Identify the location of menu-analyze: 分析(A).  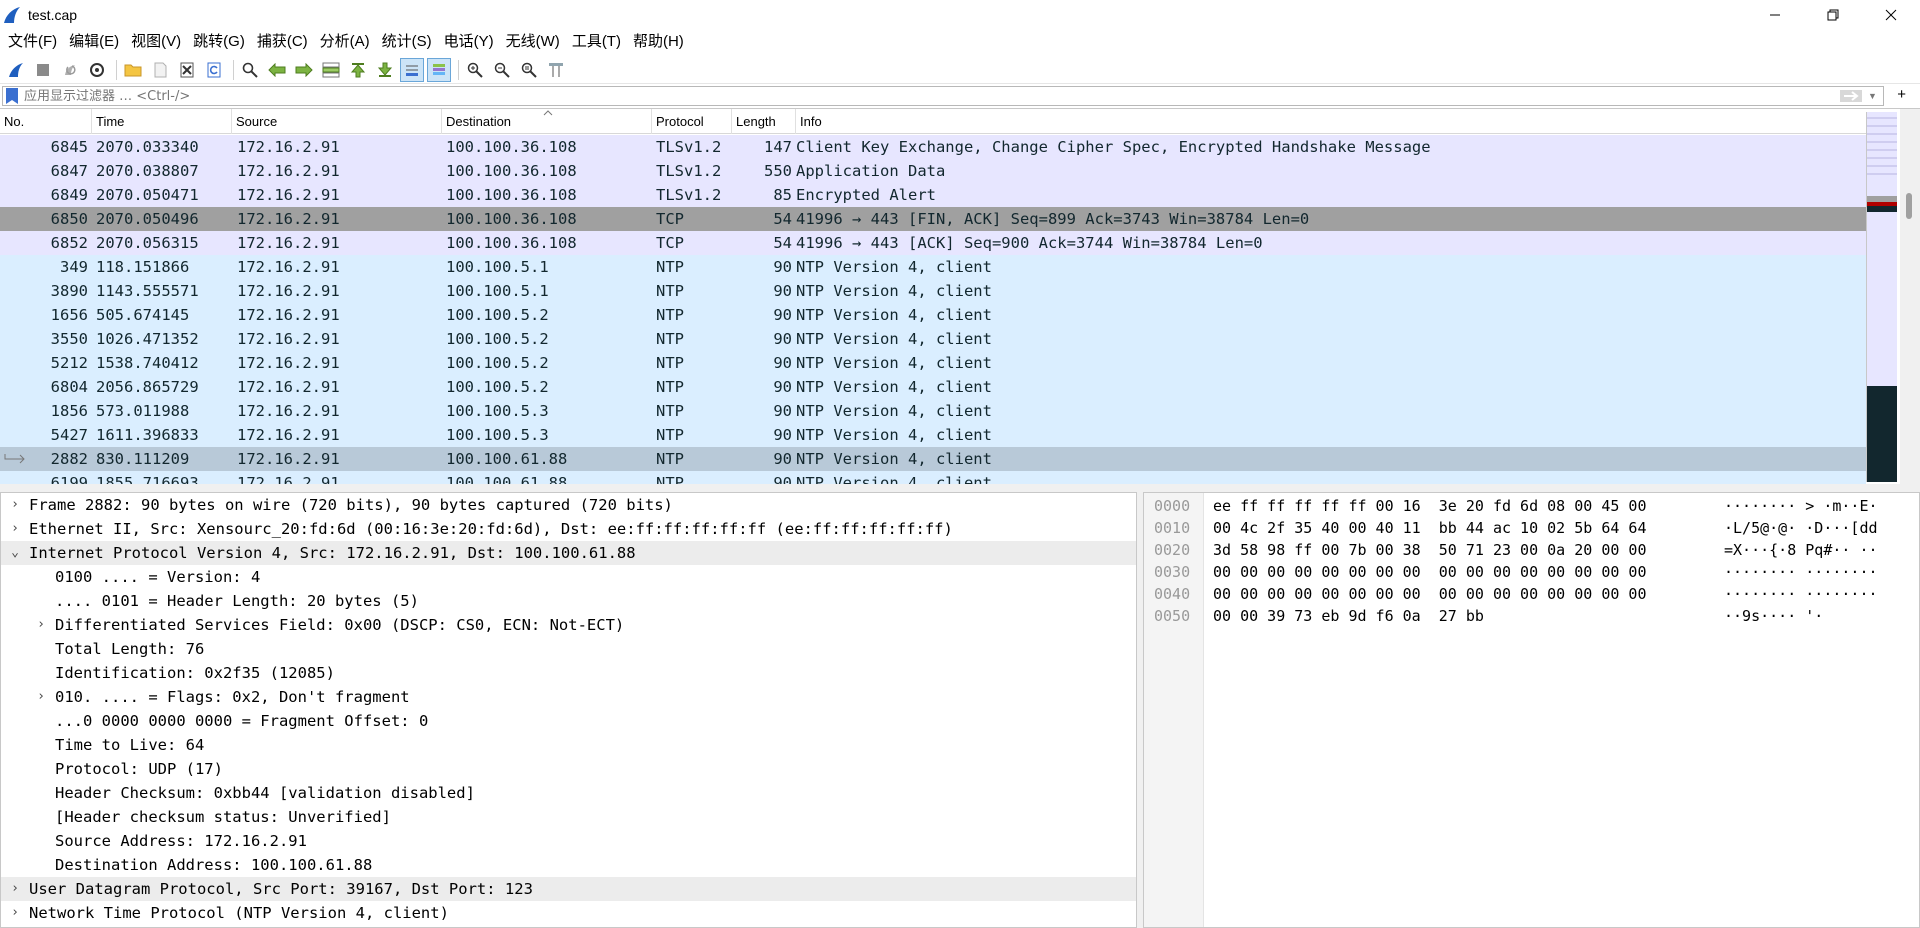
(345, 42).